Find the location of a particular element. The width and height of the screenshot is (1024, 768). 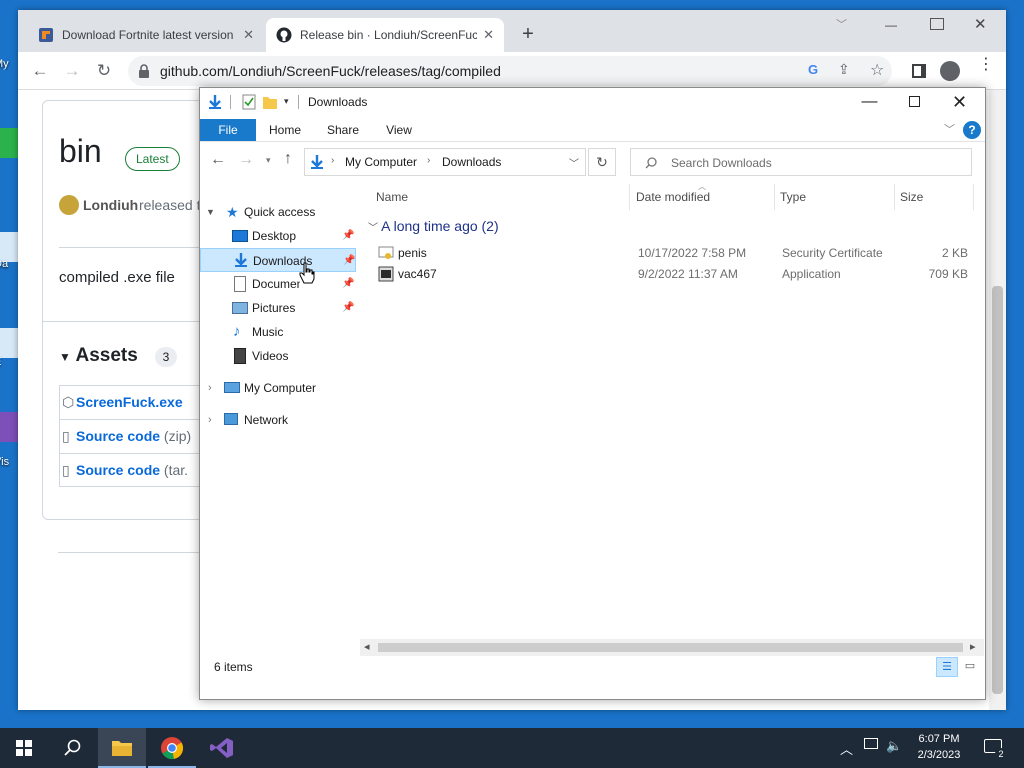

reload-icon: ↻ is located at coordinates (104, 71).